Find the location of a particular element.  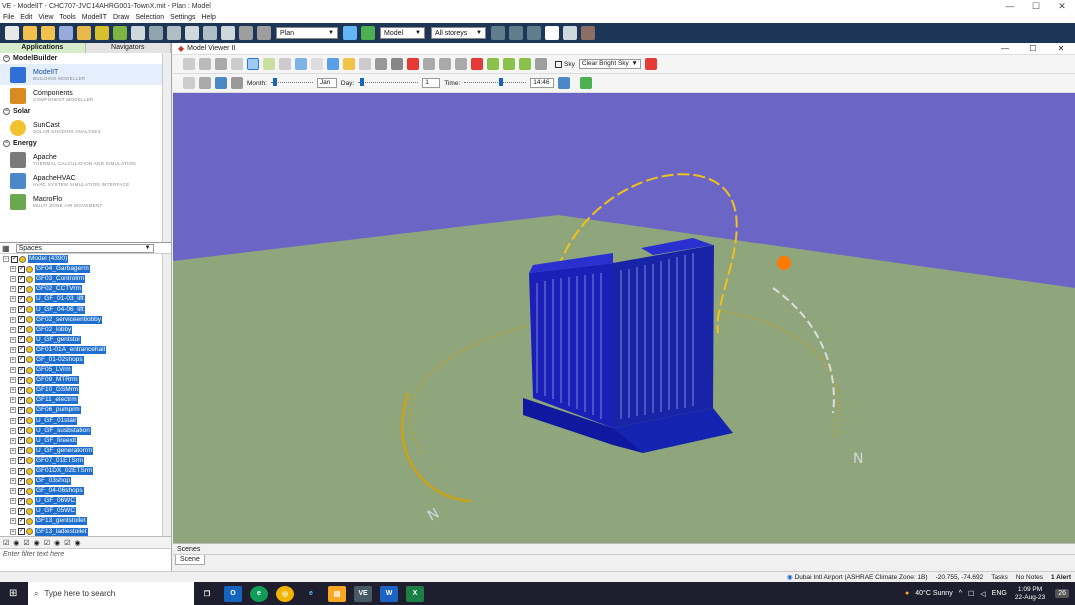

tree-item: + ✓ GF13_ladiestoilet is located at coordinates (85, 531).